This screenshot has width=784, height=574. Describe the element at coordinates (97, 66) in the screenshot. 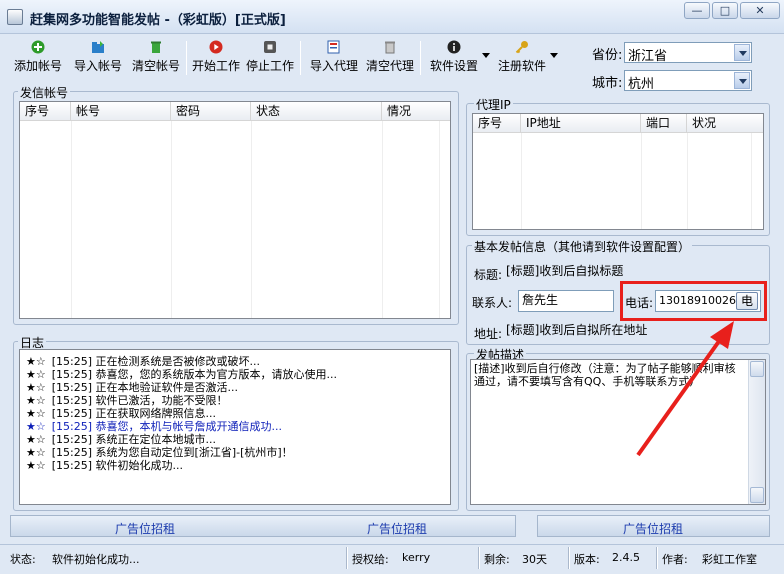

I see `import-account-label: 导入帐号` at that location.